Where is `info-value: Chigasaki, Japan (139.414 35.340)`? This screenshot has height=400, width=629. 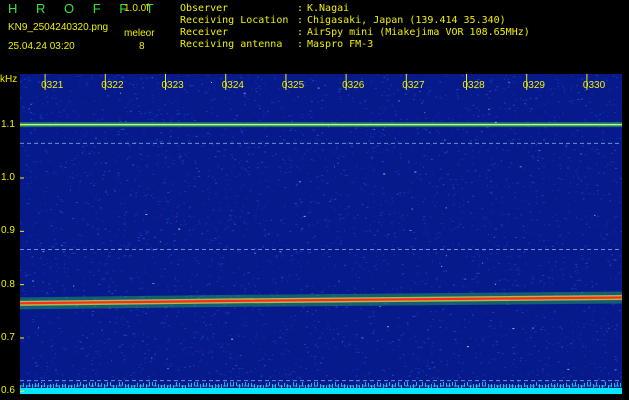
info-value: Chigasaki, Japan (139.414 35.340) is located at coordinates (406, 20).